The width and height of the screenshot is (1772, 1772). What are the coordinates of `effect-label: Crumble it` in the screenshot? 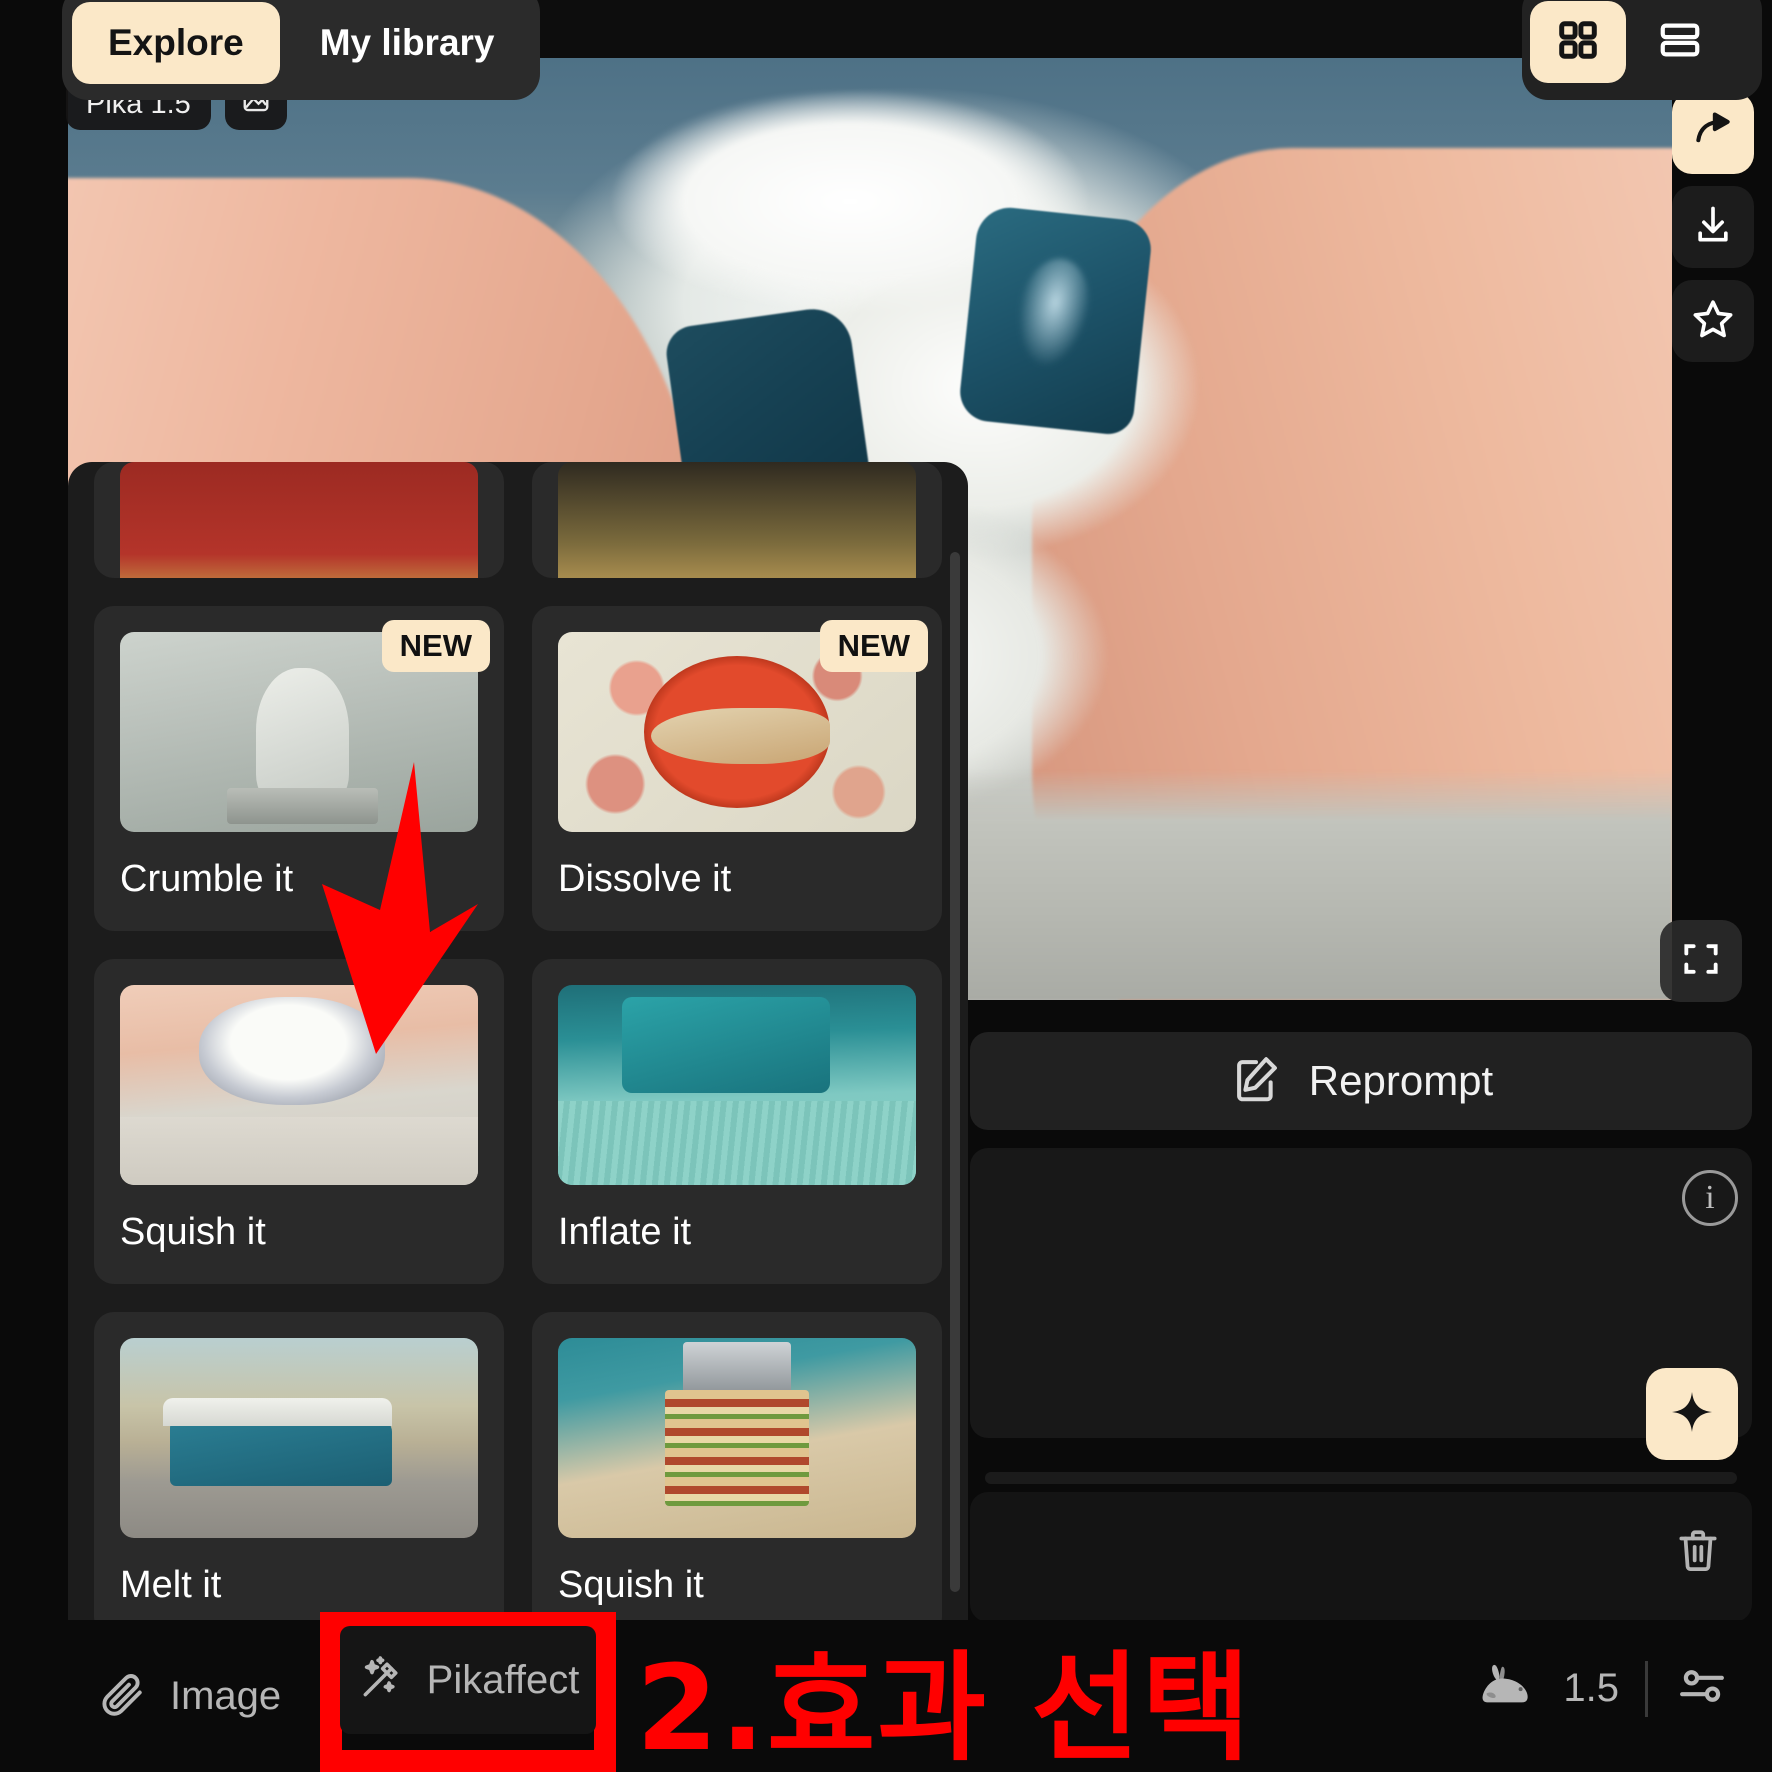 It's located at (207, 879).